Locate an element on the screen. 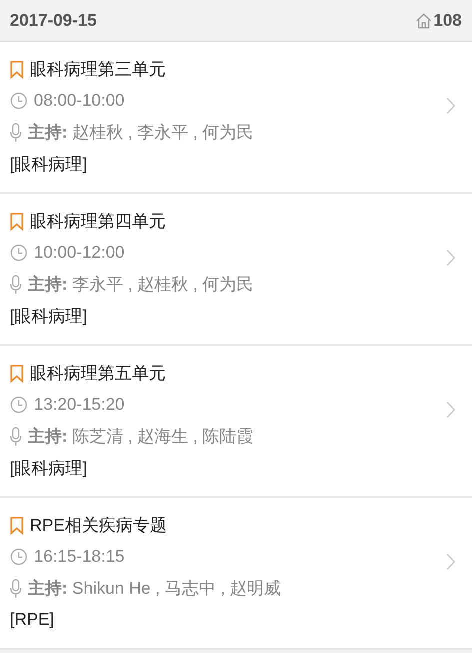 This screenshot has width=472, height=653. session-time: 16:15-18:15 is located at coordinates (79, 557).